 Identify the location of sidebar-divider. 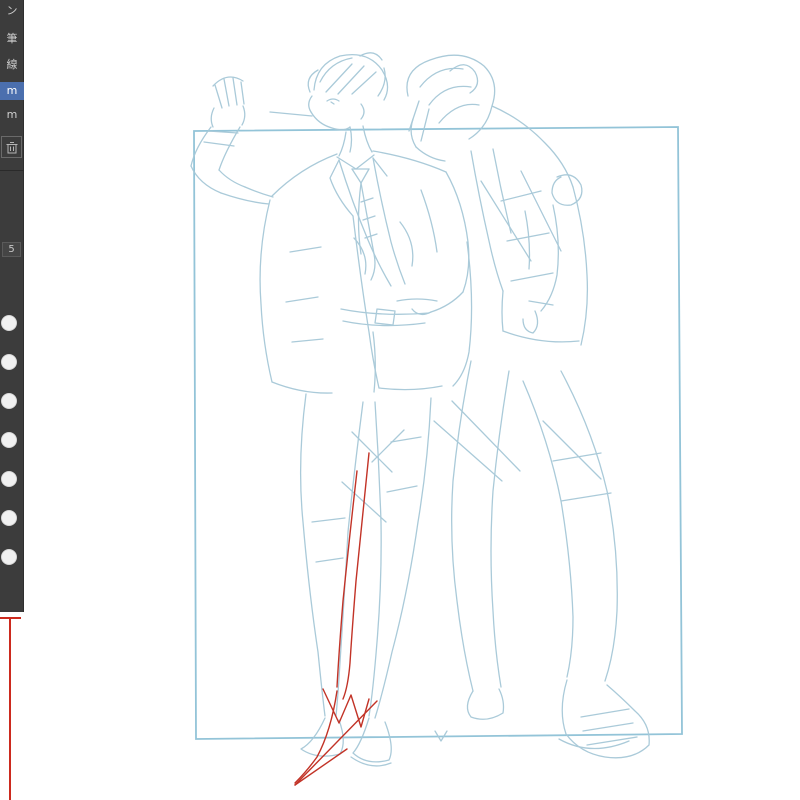
(12, 170).